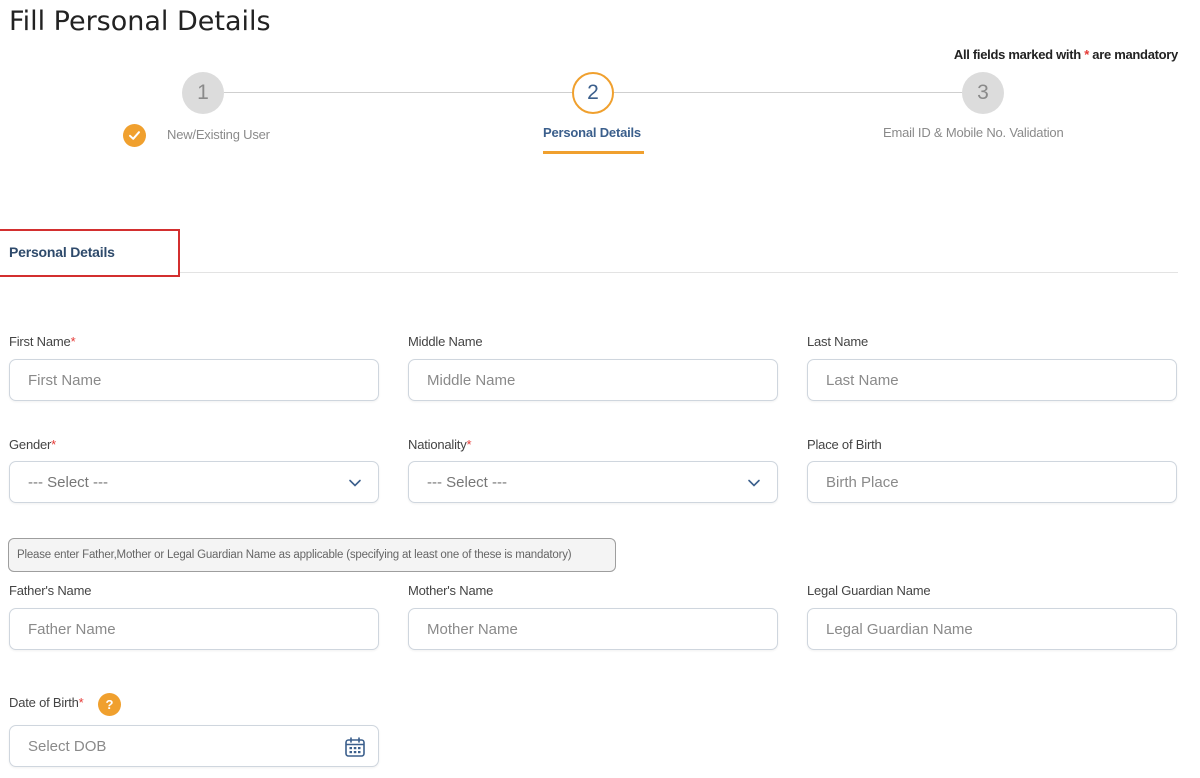 This screenshot has width=1200, height=778. Describe the element at coordinates (194, 482) in the screenshot. I see `gender-select: --- Select ---` at that location.